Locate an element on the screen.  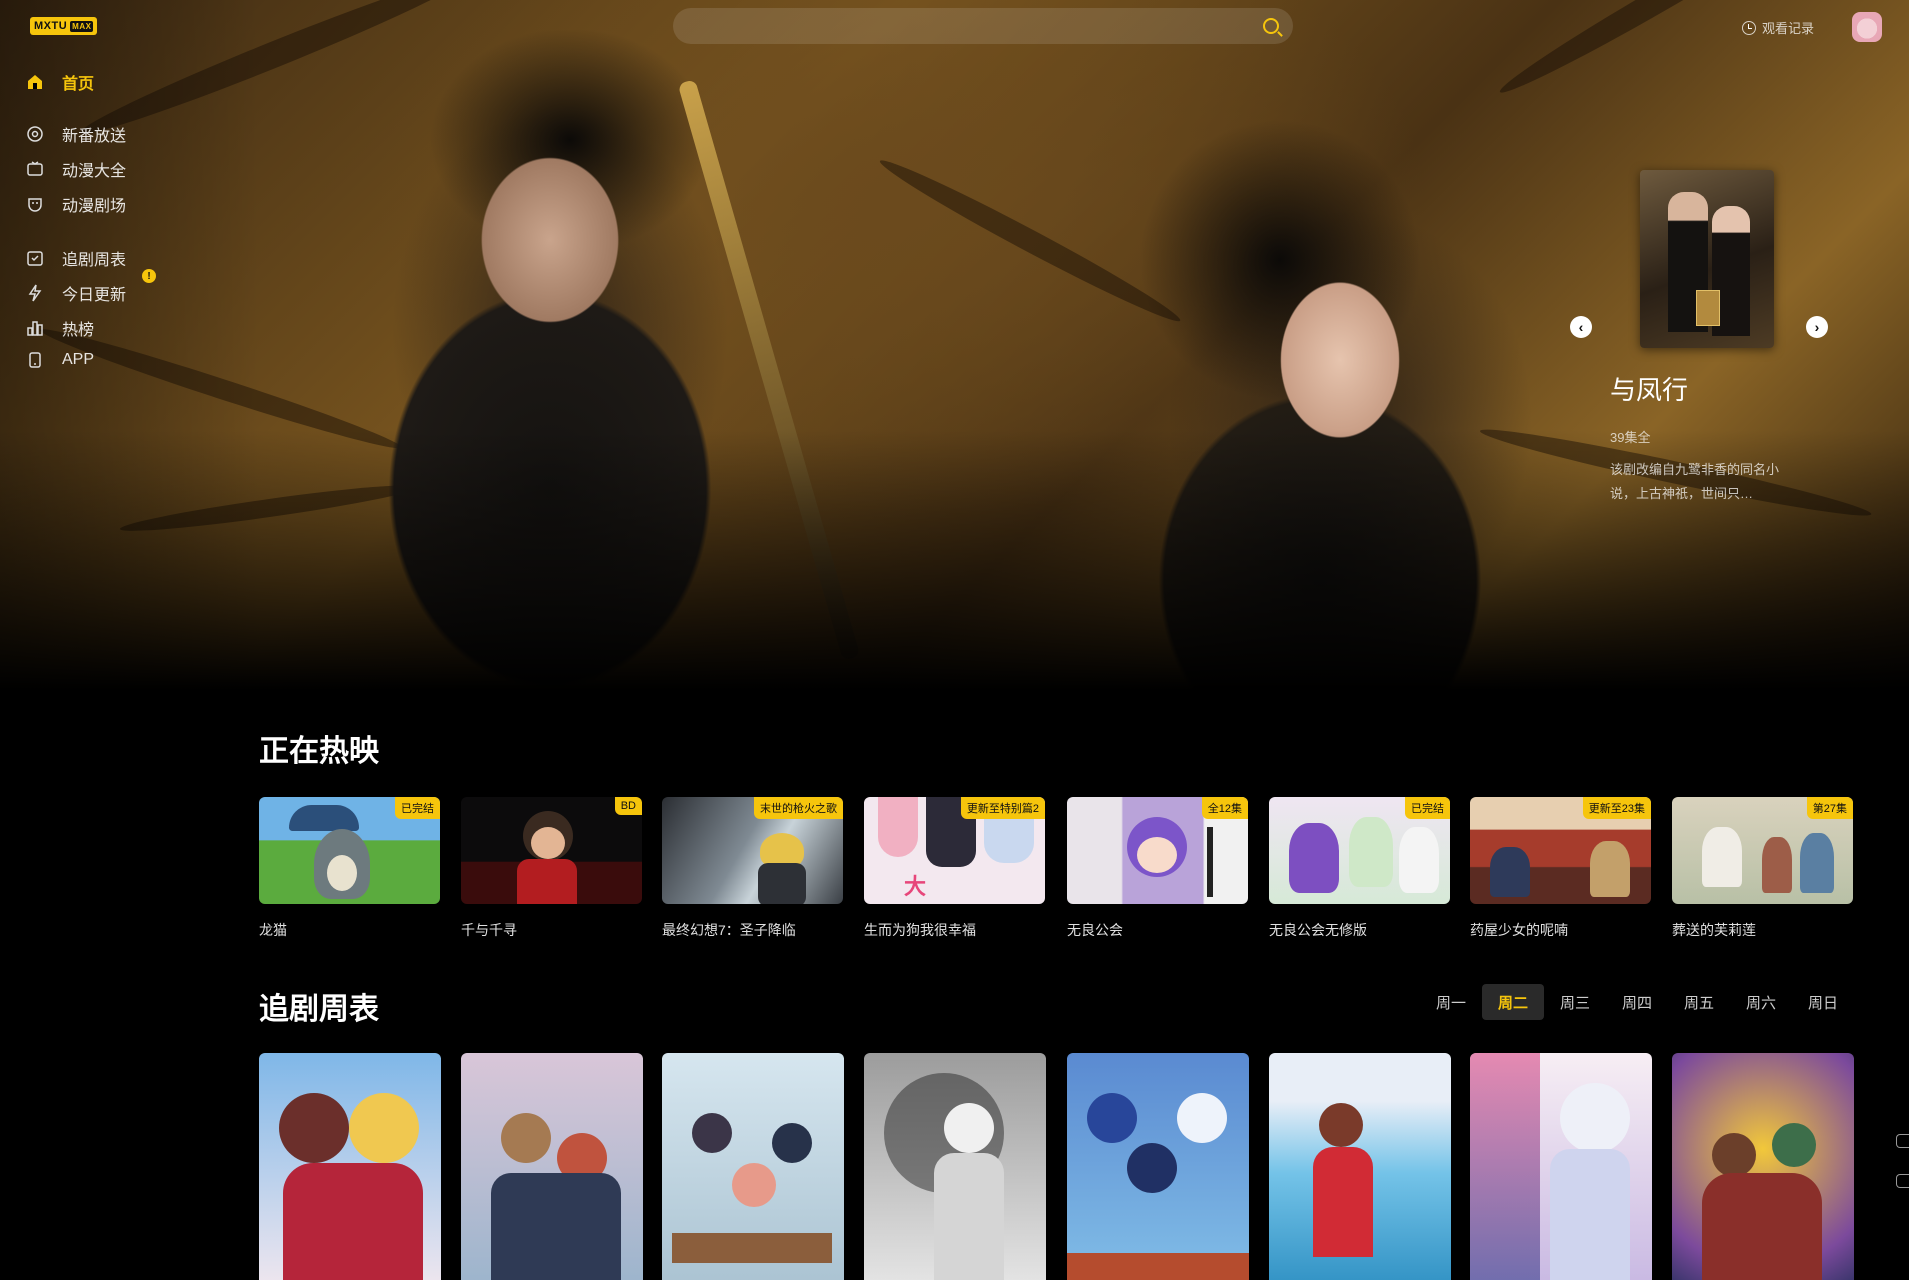
day-tabs: 周一 周二 周三 周四 周五 周六 周日 is located at coordinates (1637, 1002).